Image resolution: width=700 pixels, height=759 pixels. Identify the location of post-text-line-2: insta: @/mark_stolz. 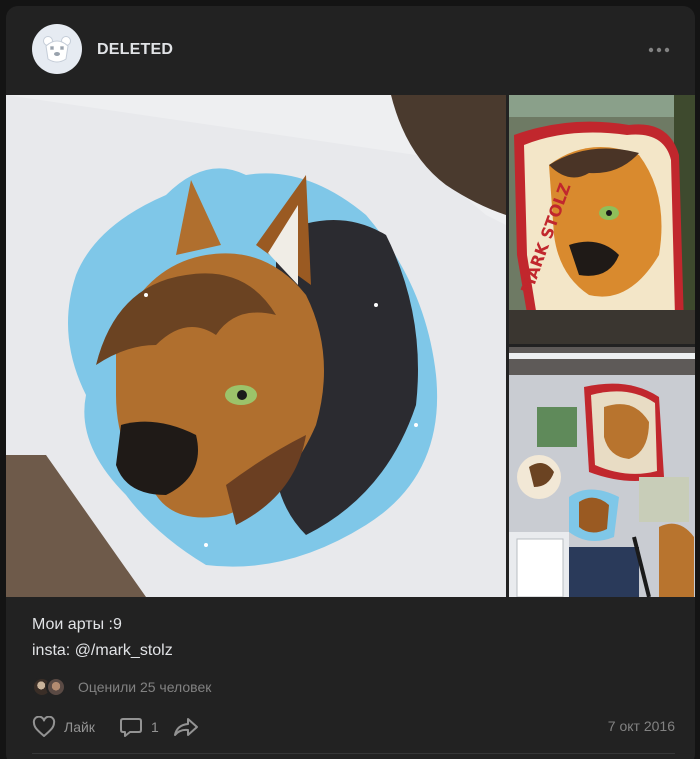
(102, 651).